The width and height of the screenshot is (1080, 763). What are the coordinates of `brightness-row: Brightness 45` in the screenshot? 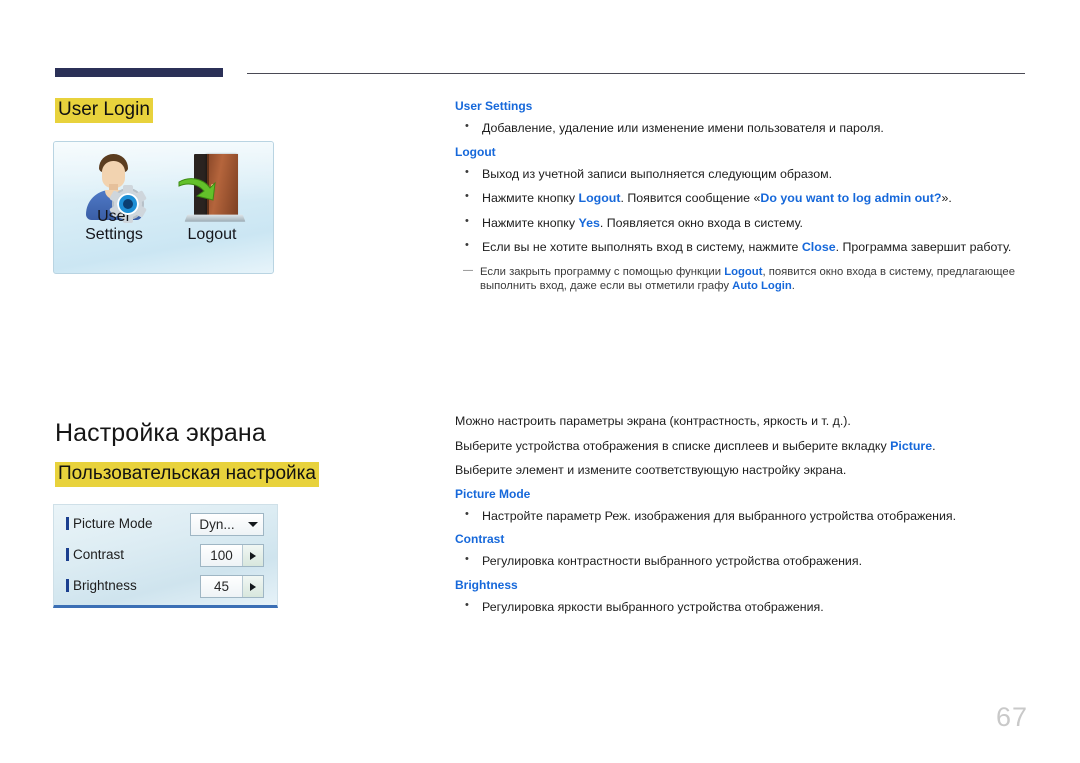 It's located at (165, 588).